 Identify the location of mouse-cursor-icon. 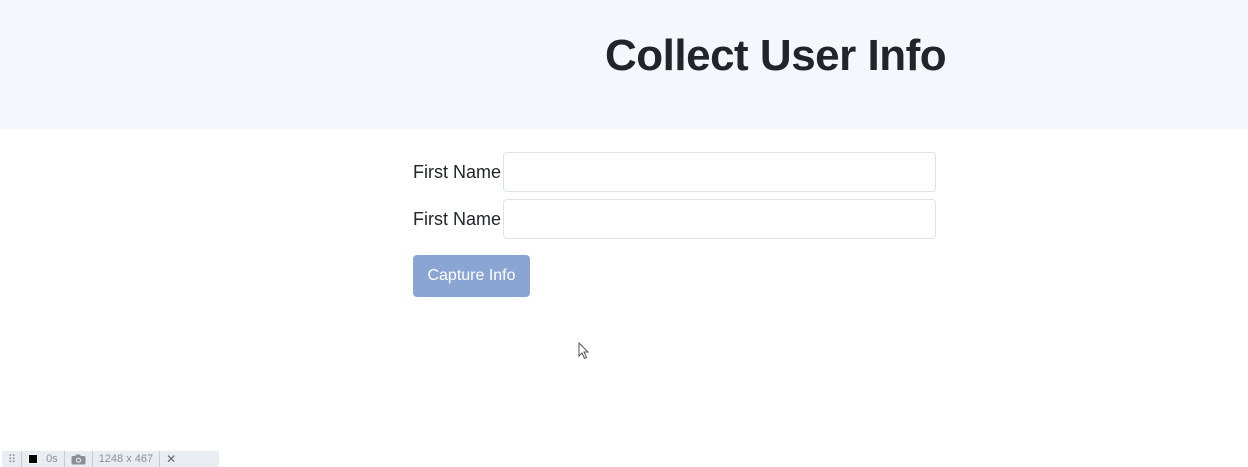
(584, 351).